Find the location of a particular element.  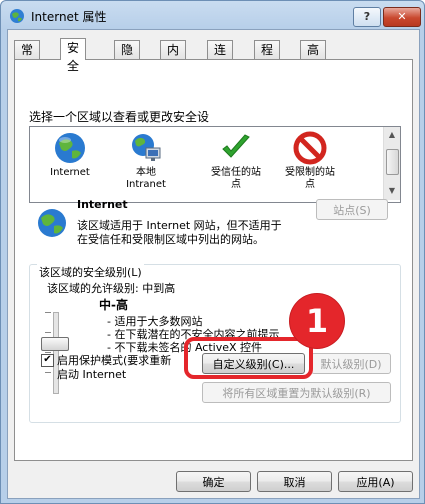

protected-mode-checkbox: ✔ is located at coordinates (47, 360).